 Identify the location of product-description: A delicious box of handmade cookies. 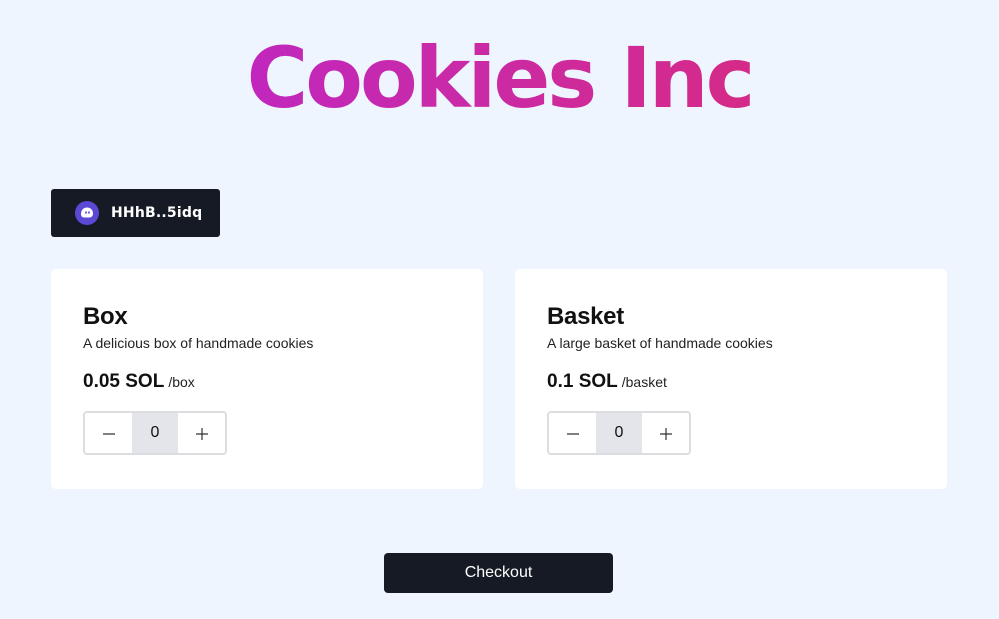
(198, 343).